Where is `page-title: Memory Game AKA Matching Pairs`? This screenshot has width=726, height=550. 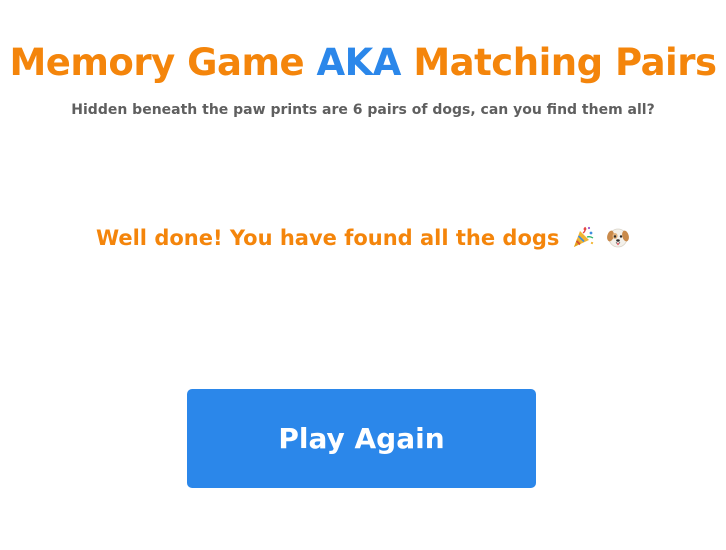
page-title: Memory Game AKA Matching Pairs is located at coordinates (363, 63).